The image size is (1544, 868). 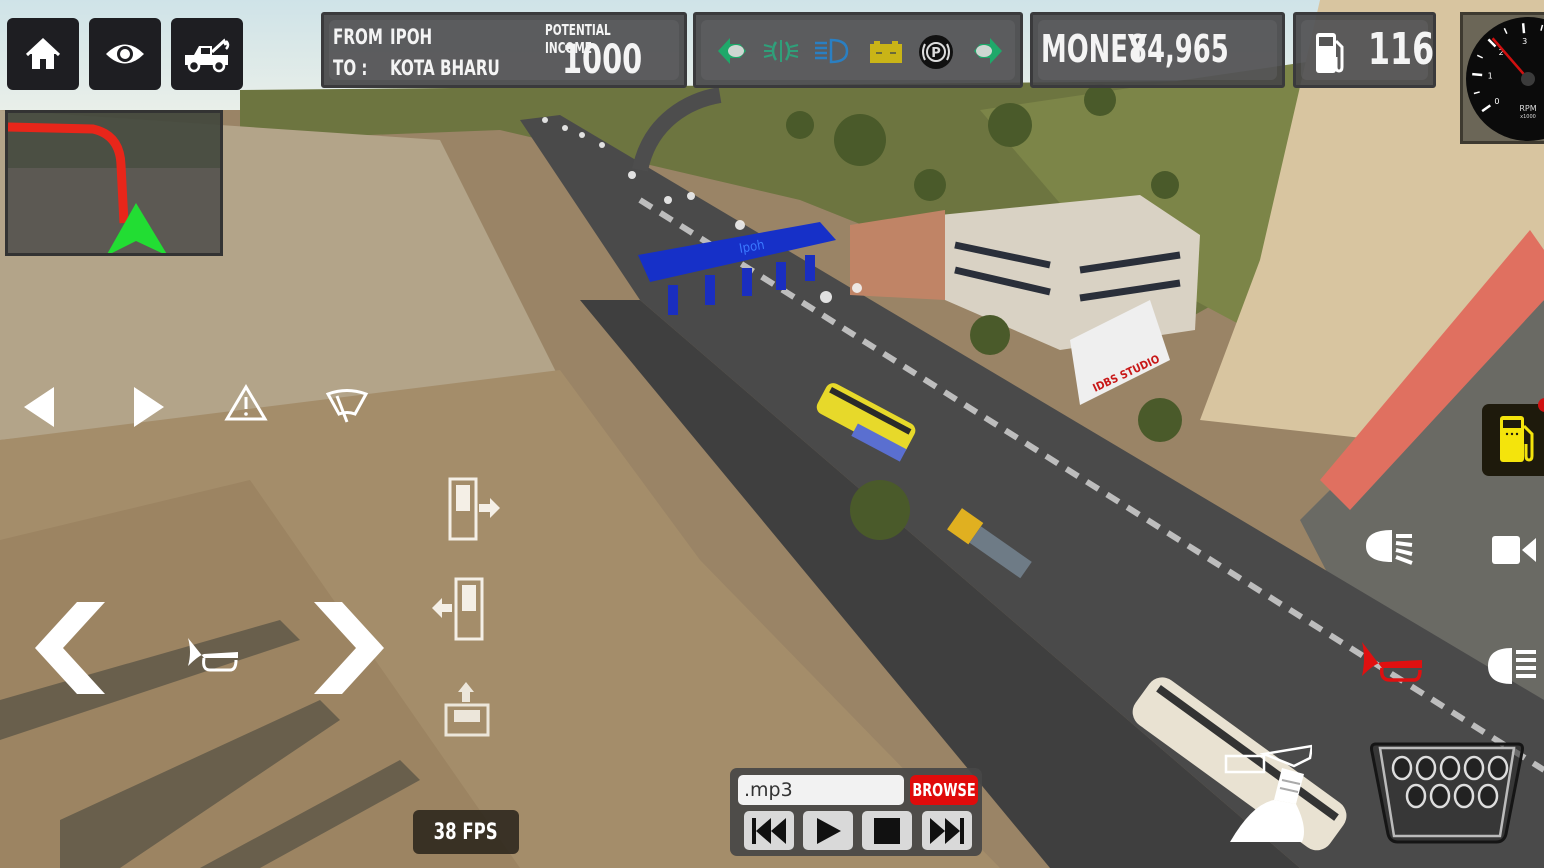 What do you see at coordinates (411, 37) in the screenshot?
I see `from-value: IPOH` at bounding box center [411, 37].